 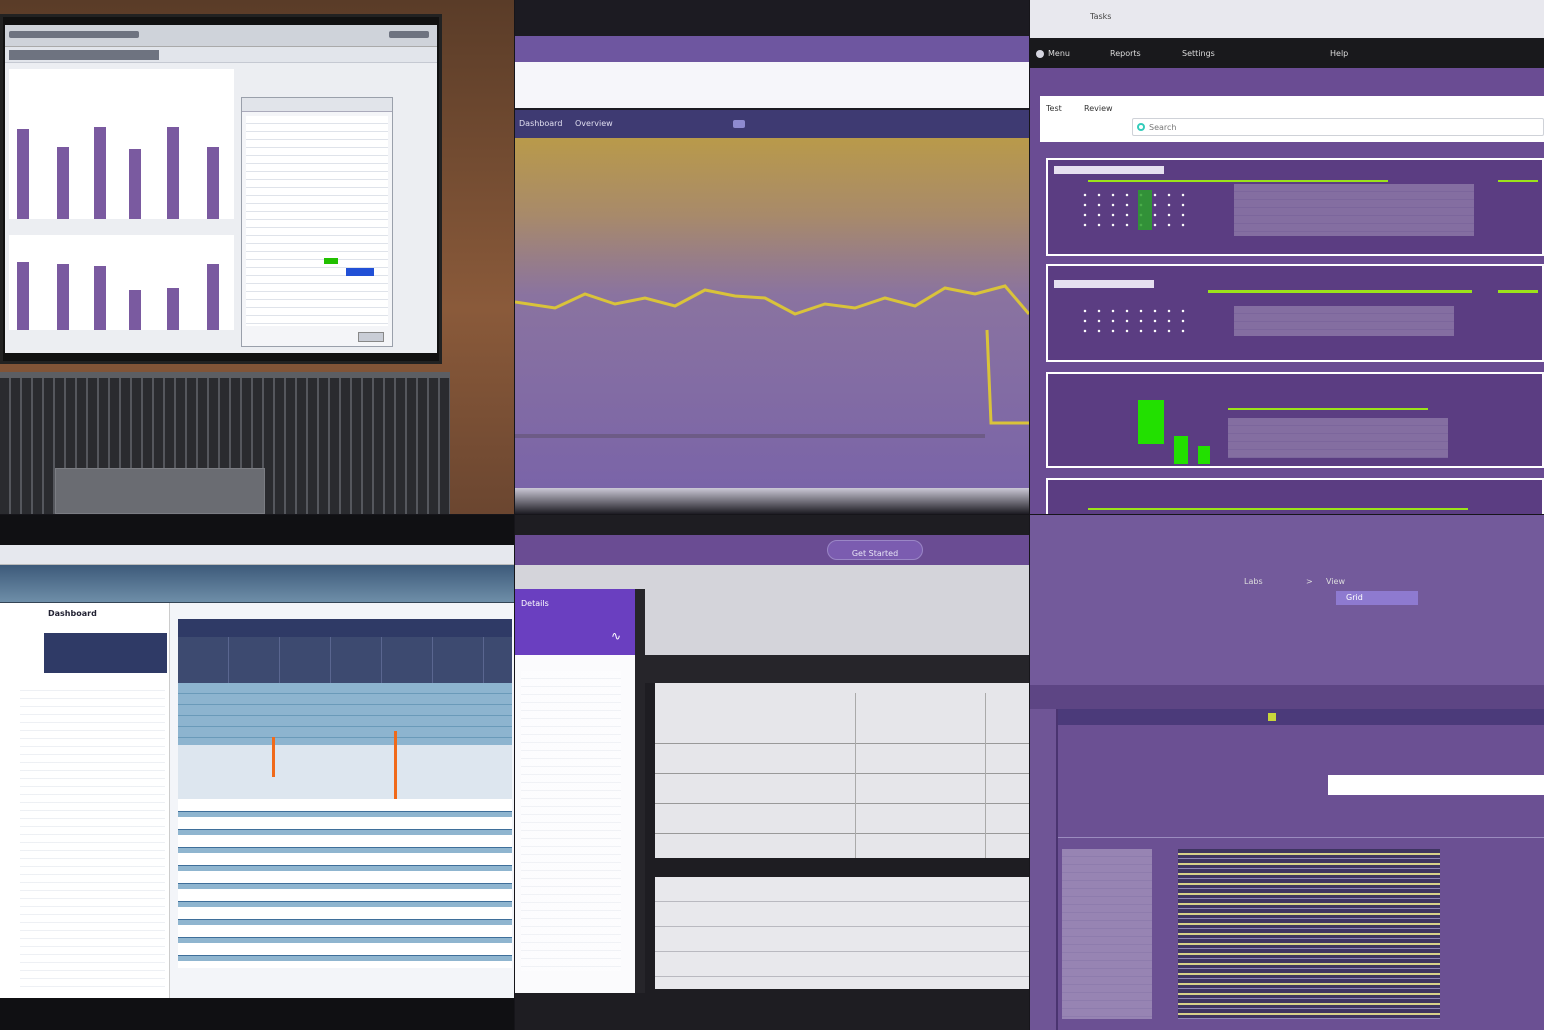 What do you see at coordinates (1287, 54) in the screenshot?
I see `toolbar: Menu Reports Settings Help` at bounding box center [1287, 54].